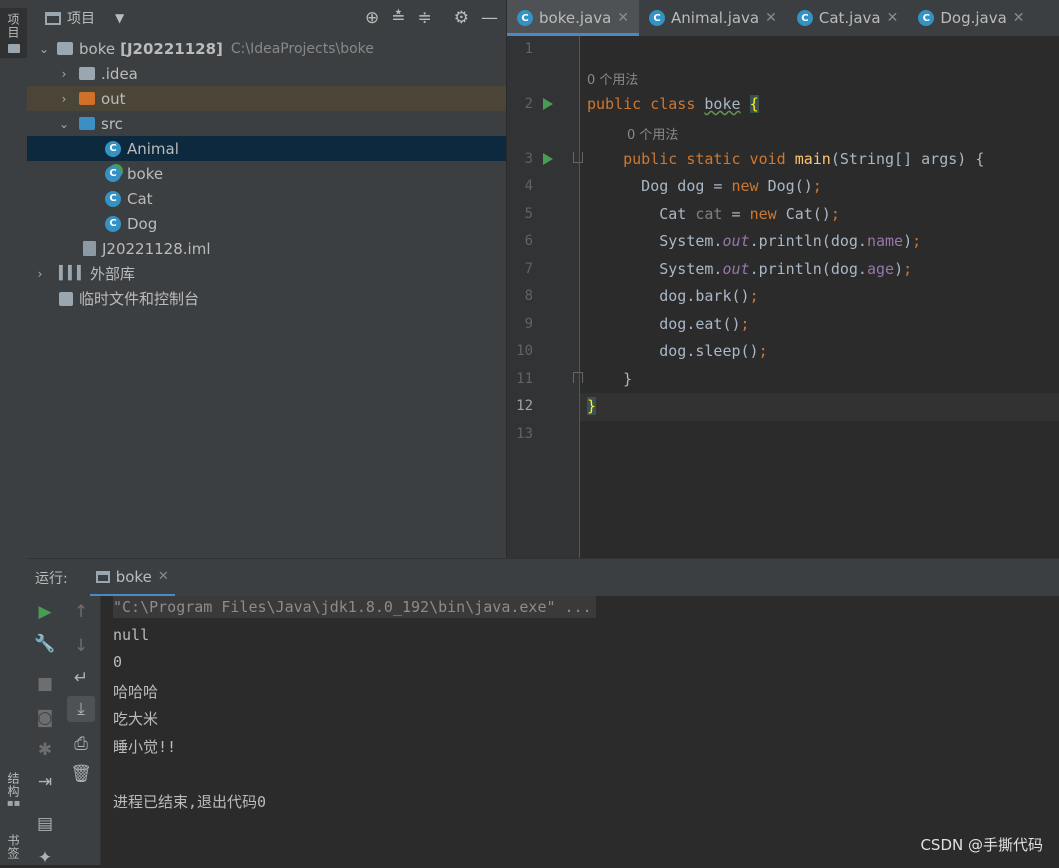  What do you see at coordinates (266, 73) in the screenshot?
I see `tree-item-idea: › .idea` at bounding box center [266, 73].